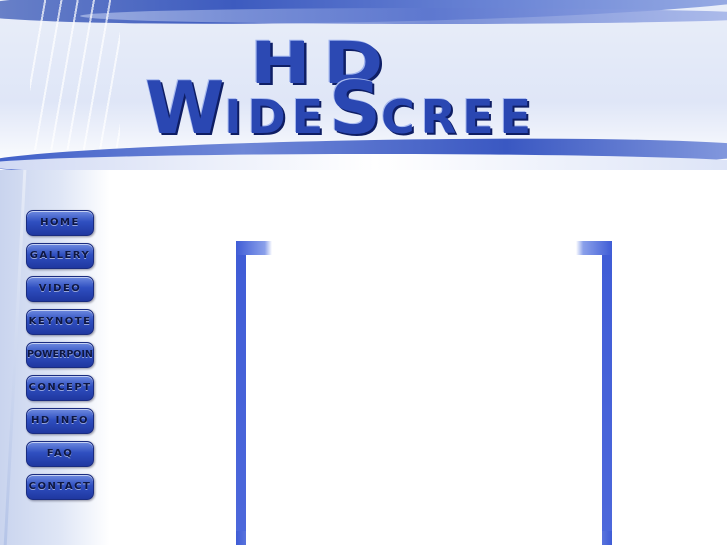 This screenshot has width=727, height=551. I want to click on header-swoosh-bottom-highlight, so click(363, 162).